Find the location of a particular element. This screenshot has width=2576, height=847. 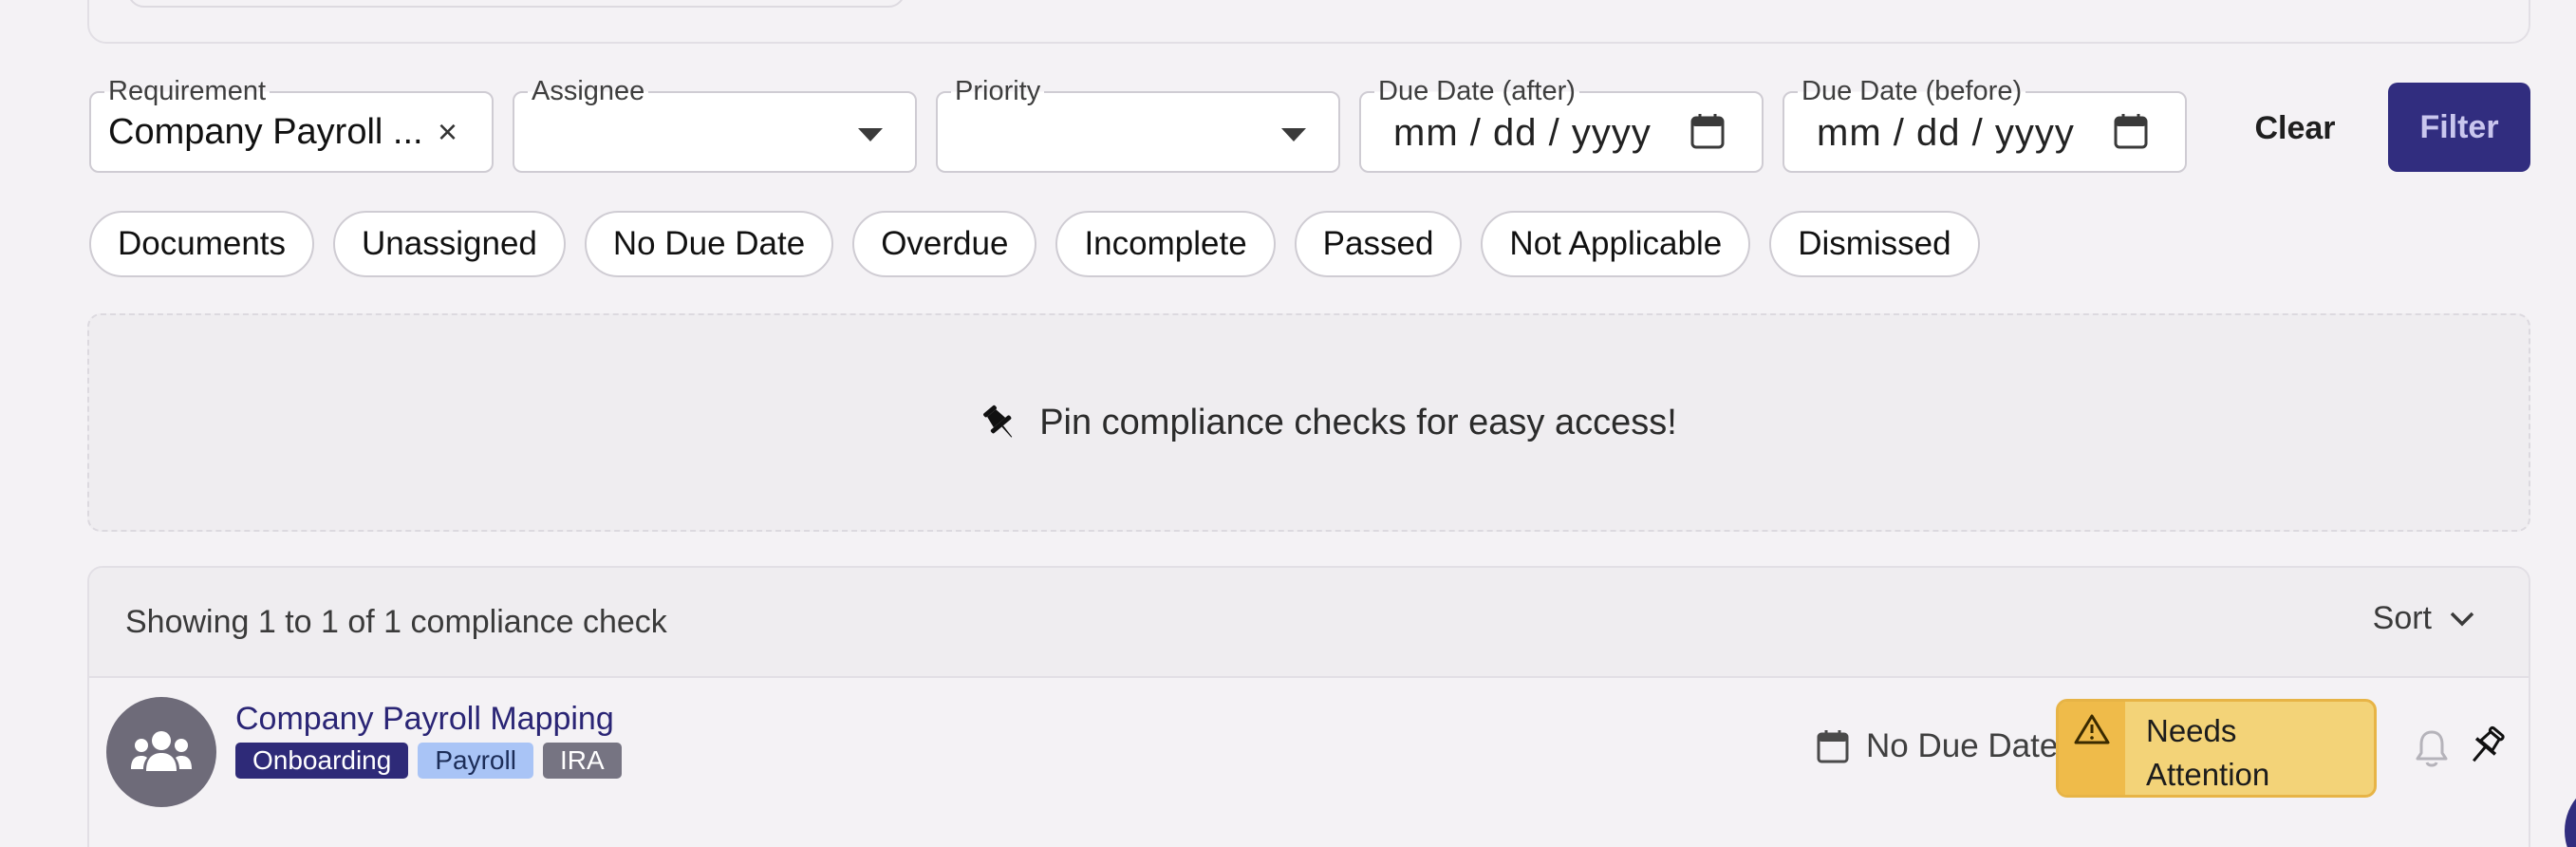

chip-unassigned: Unassigned is located at coordinates (450, 244).